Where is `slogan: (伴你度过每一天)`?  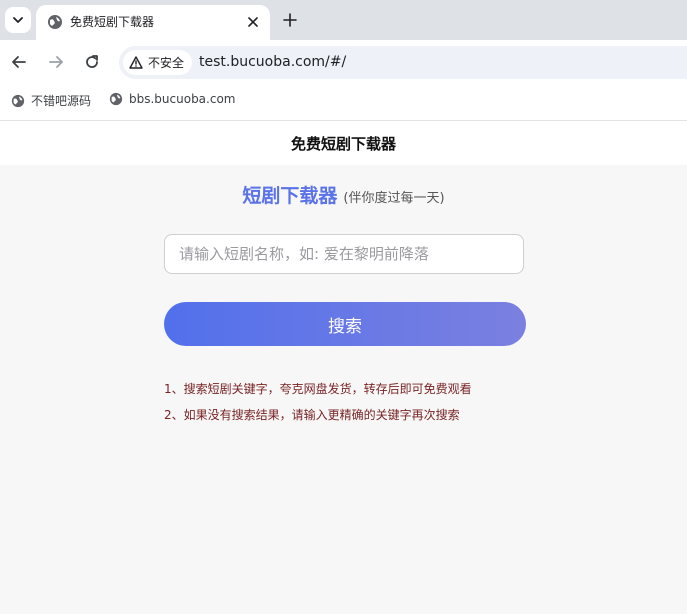
slogan: (伴你度过每一天) is located at coordinates (394, 198).